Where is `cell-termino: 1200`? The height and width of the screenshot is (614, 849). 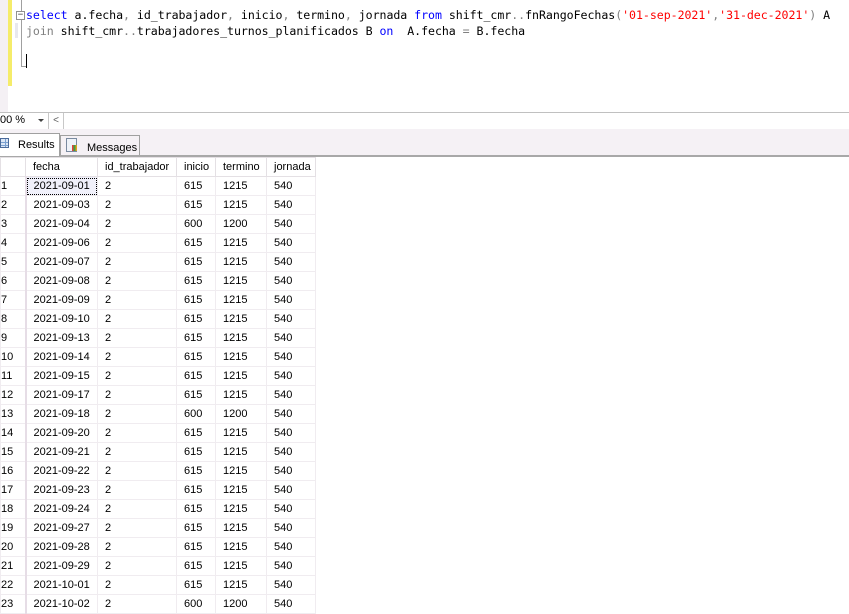
cell-termino: 1200 is located at coordinates (241, 414).